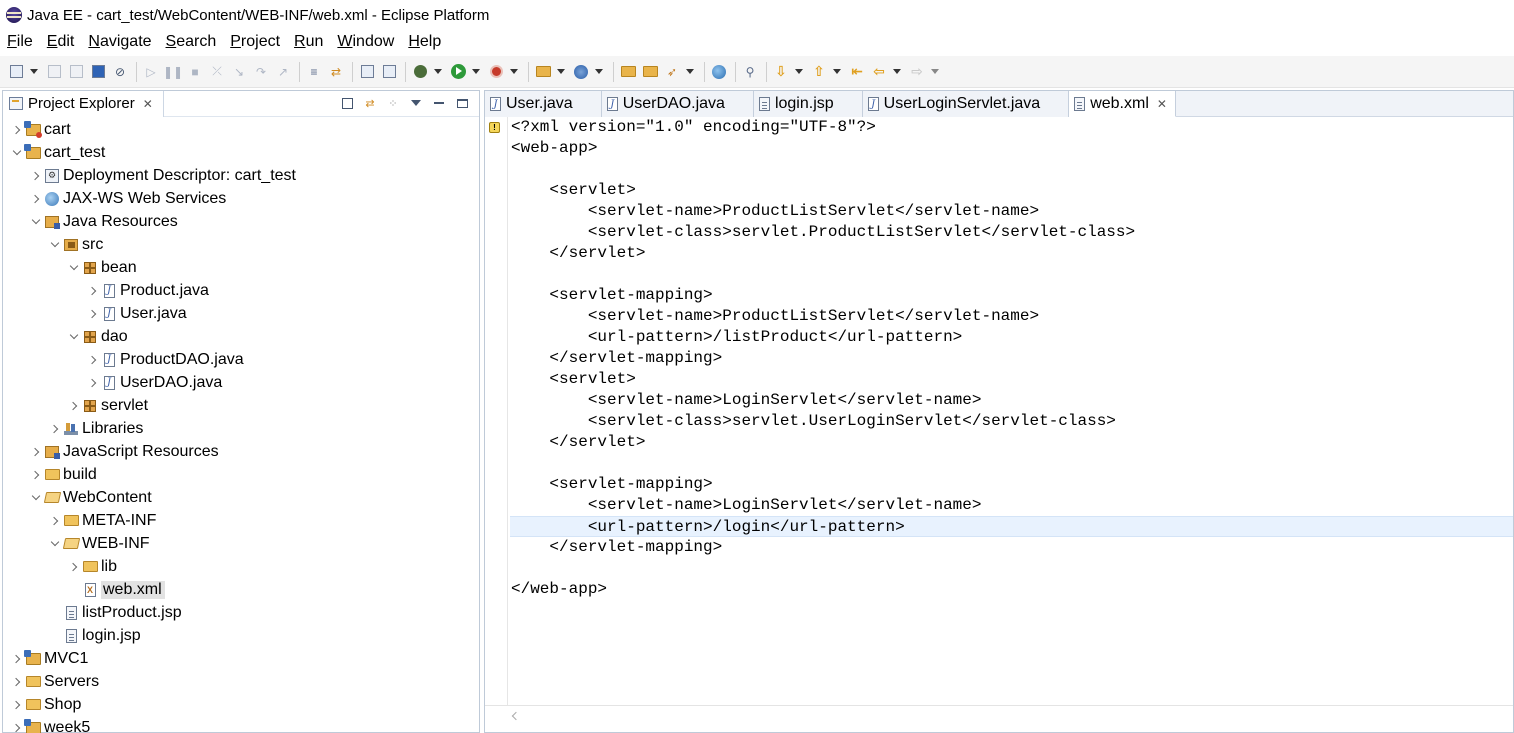 The image size is (1514, 733). Describe the element at coordinates (476, 71) in the screenshot. I see `run-dropdown-icon` at that location.